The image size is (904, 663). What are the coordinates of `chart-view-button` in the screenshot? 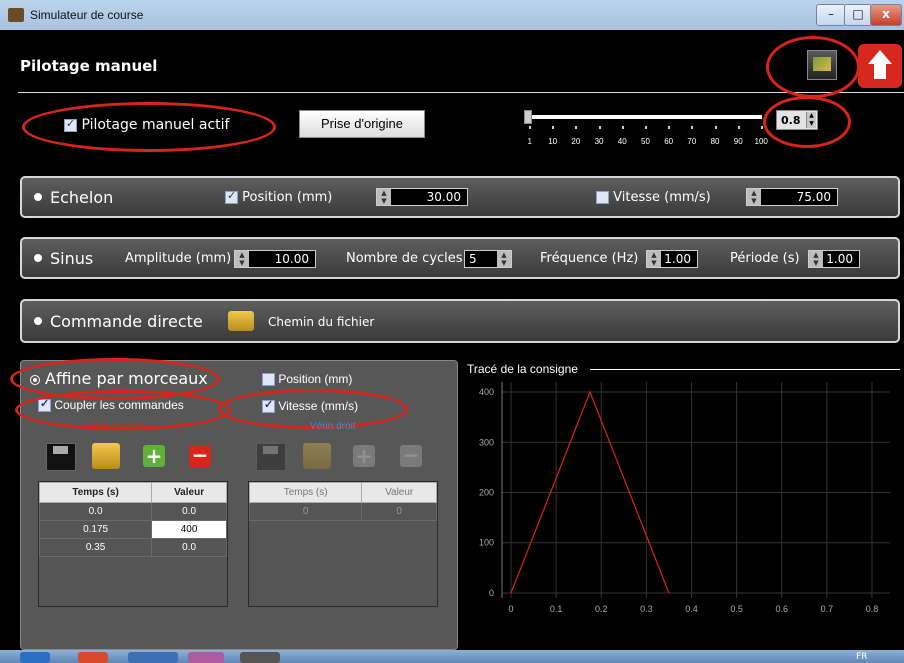 It's located at (822, 65).